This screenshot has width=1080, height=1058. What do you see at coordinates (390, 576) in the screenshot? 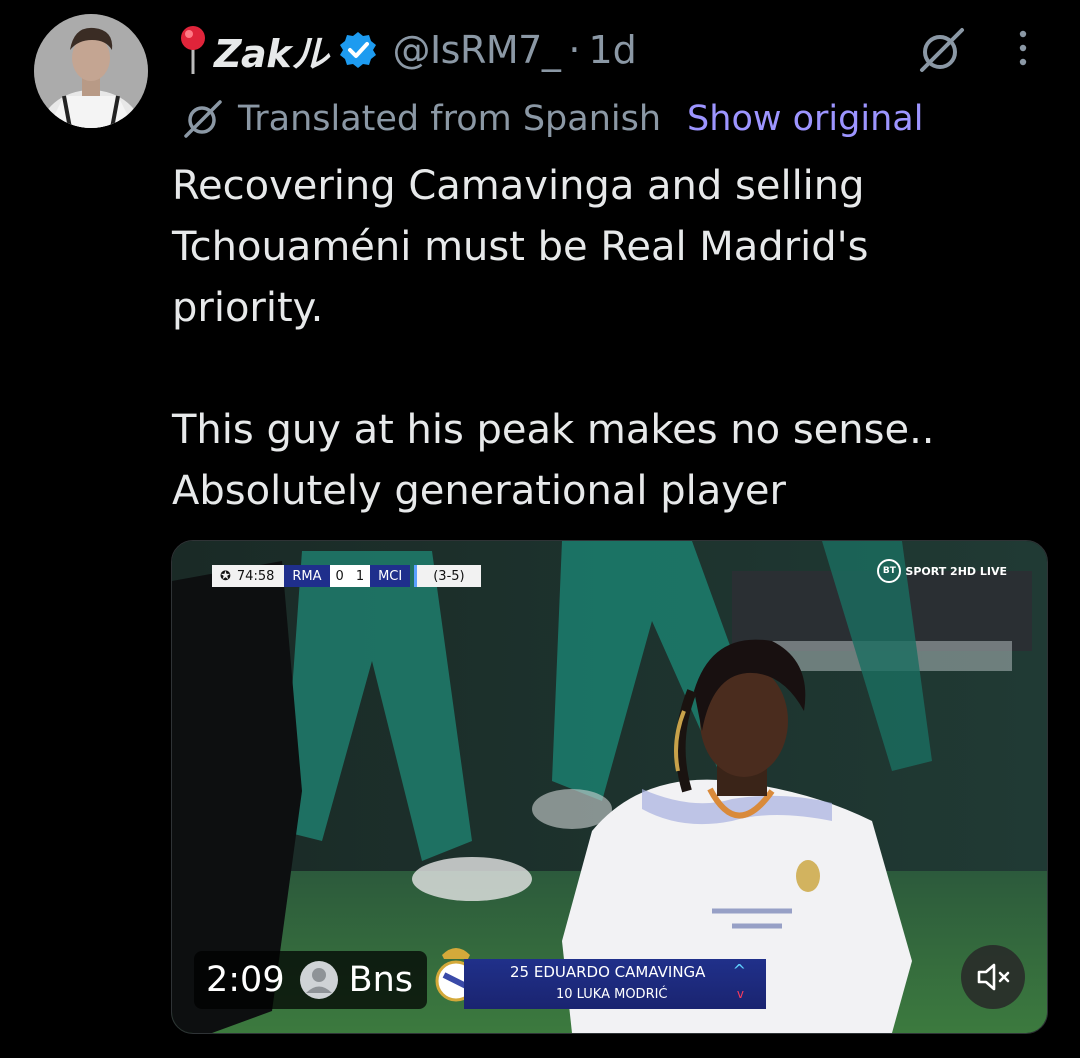
I see `away-team: MCI` at bounding box center [390, 576].